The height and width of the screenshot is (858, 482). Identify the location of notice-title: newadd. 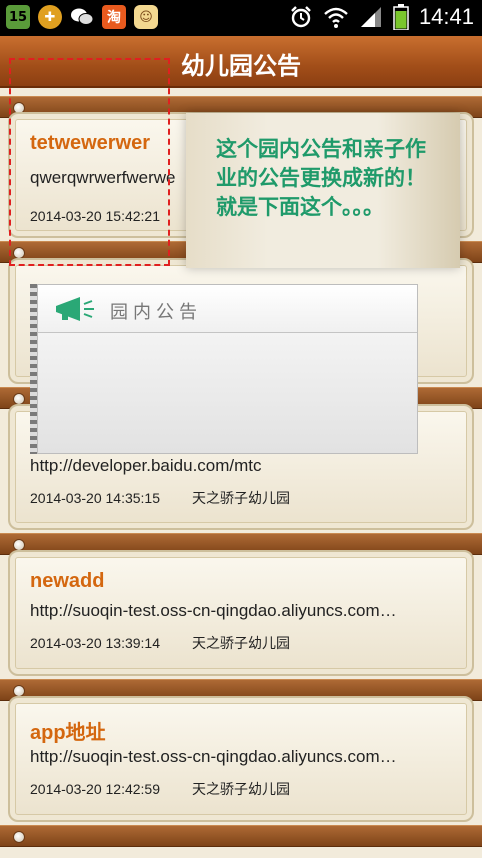
(67, 581).